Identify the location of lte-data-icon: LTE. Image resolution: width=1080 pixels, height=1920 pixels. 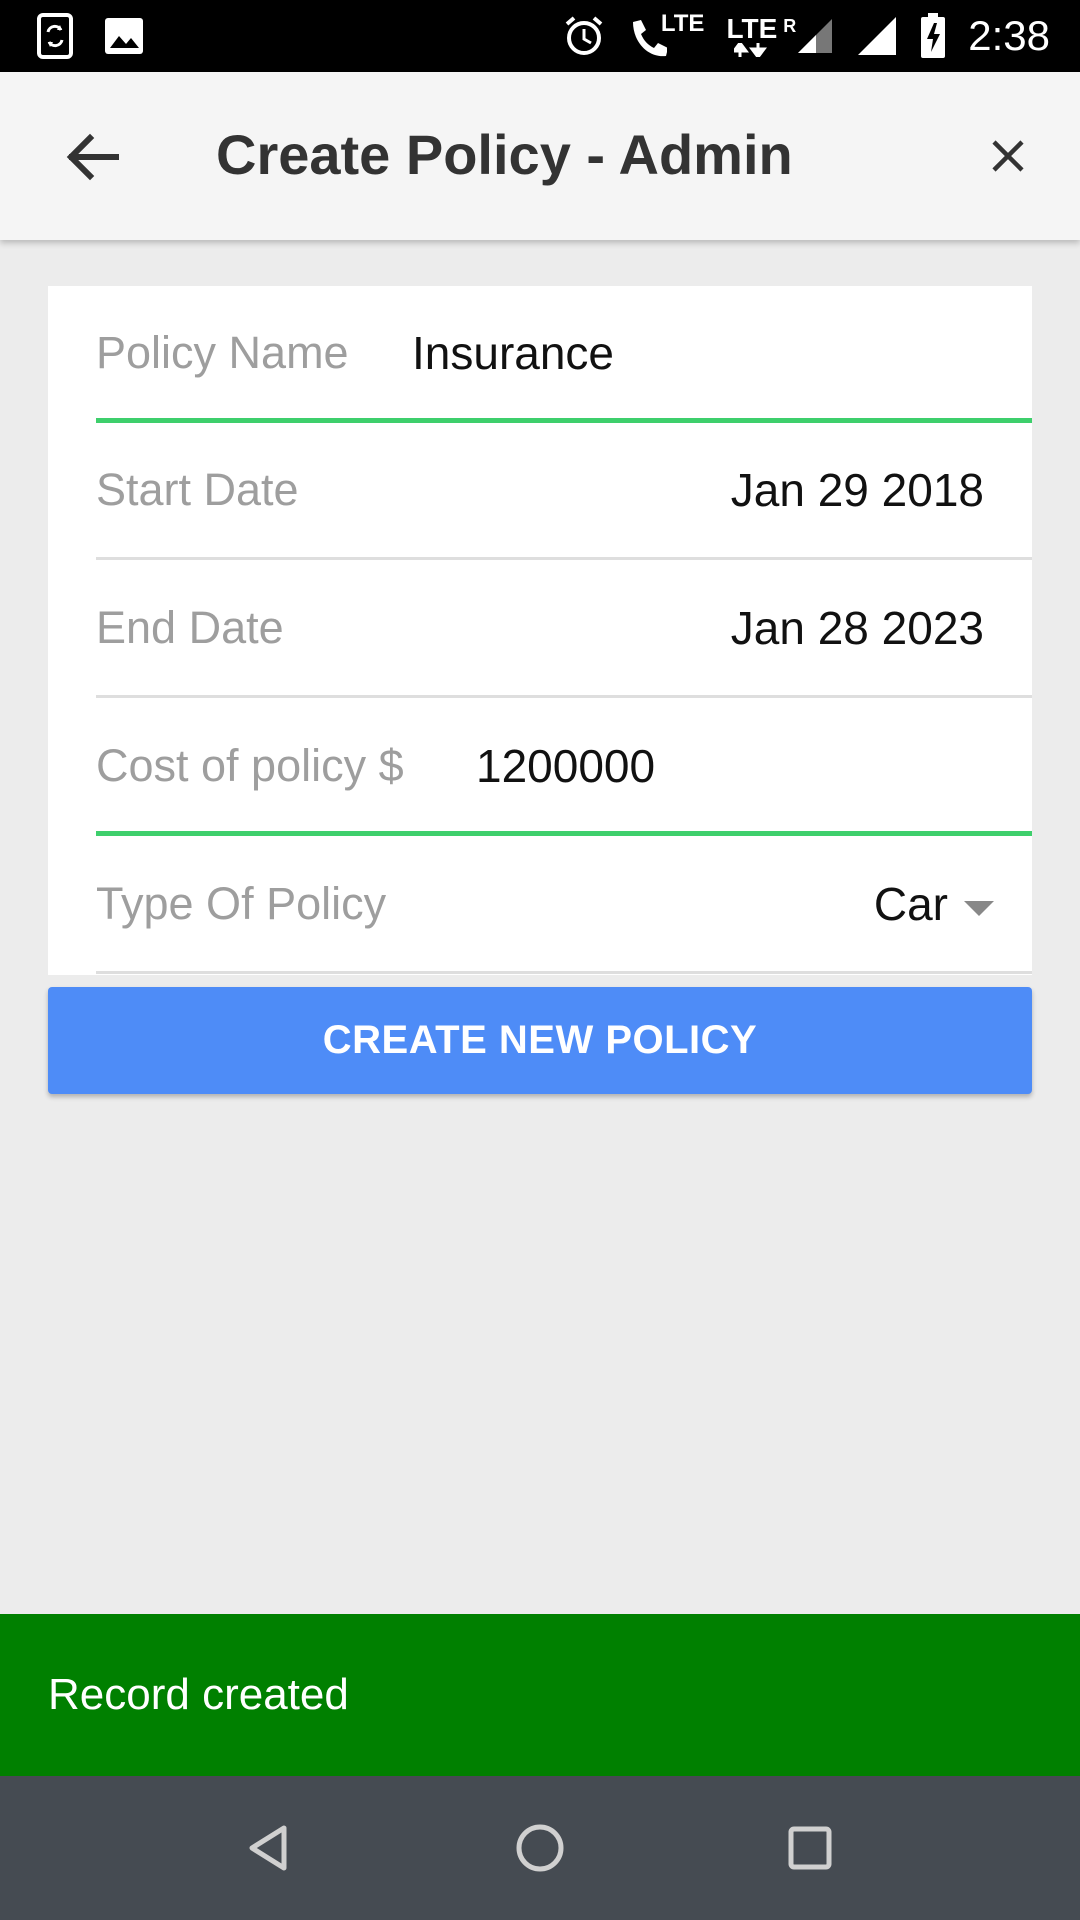
(751, 36).